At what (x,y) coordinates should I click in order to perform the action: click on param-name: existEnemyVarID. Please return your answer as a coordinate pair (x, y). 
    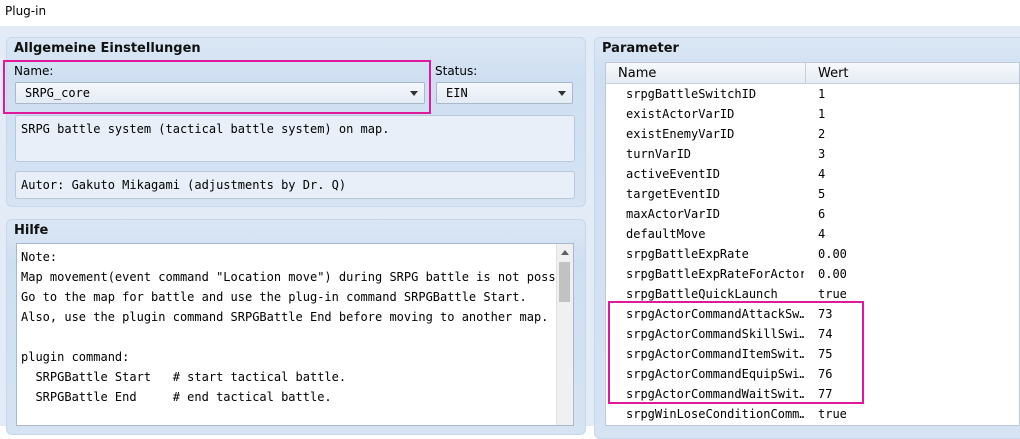
    Looking at the image, I should click on (680, 134).